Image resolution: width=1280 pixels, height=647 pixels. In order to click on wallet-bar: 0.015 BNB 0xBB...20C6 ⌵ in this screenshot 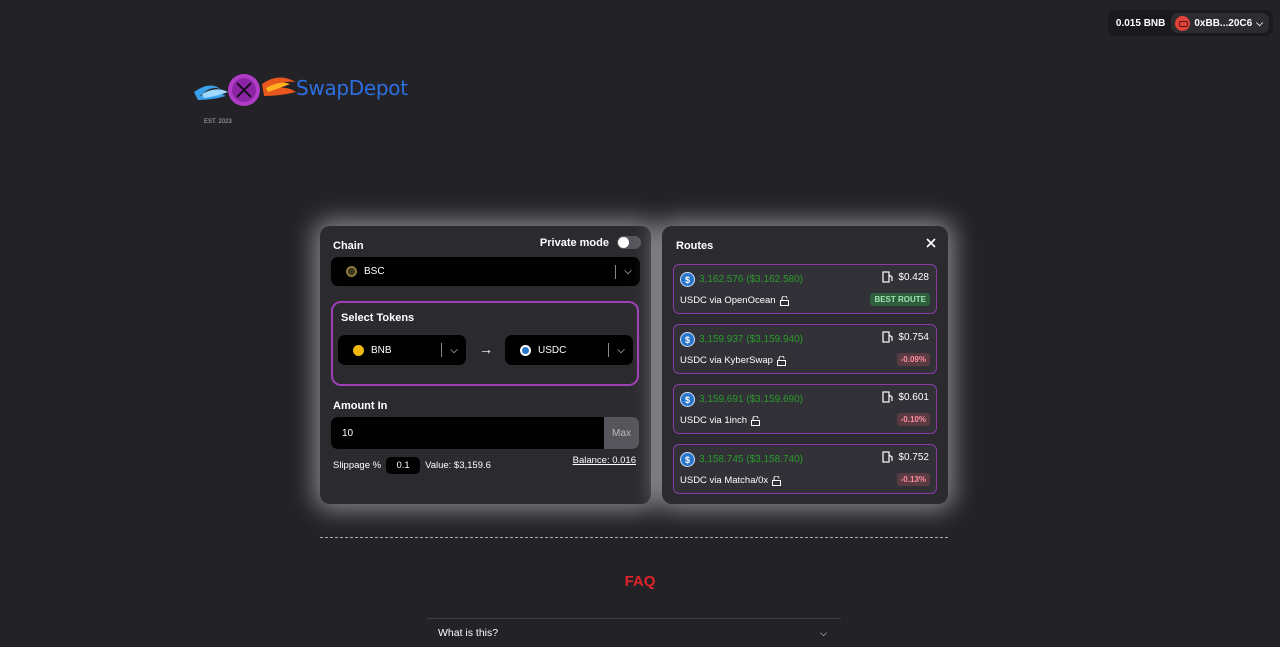, I will do `click(1190, 23)`.